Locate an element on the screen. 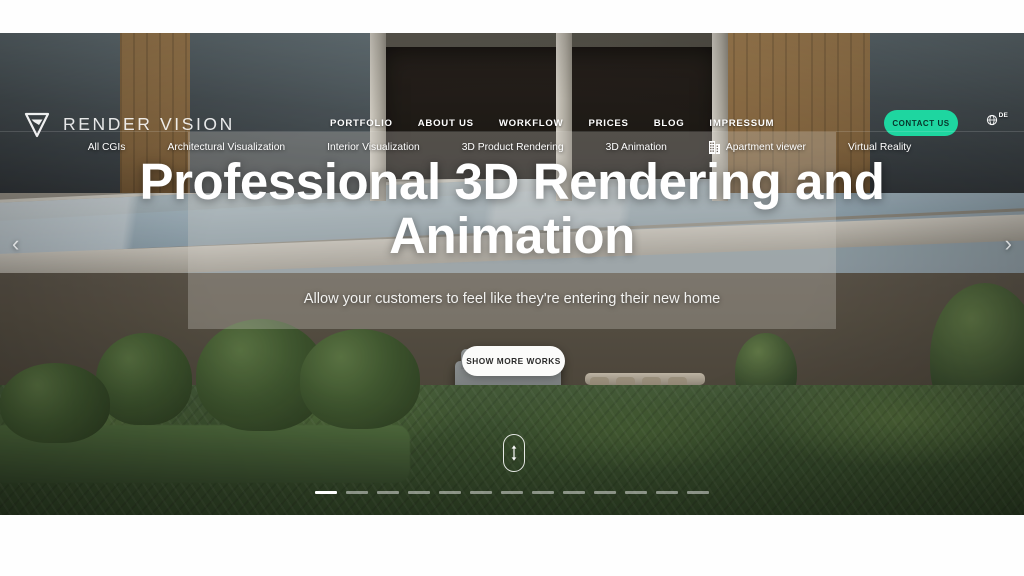 This screenshot has width=1024, height=576. slider-pagination is located at coordinates (512, 492).